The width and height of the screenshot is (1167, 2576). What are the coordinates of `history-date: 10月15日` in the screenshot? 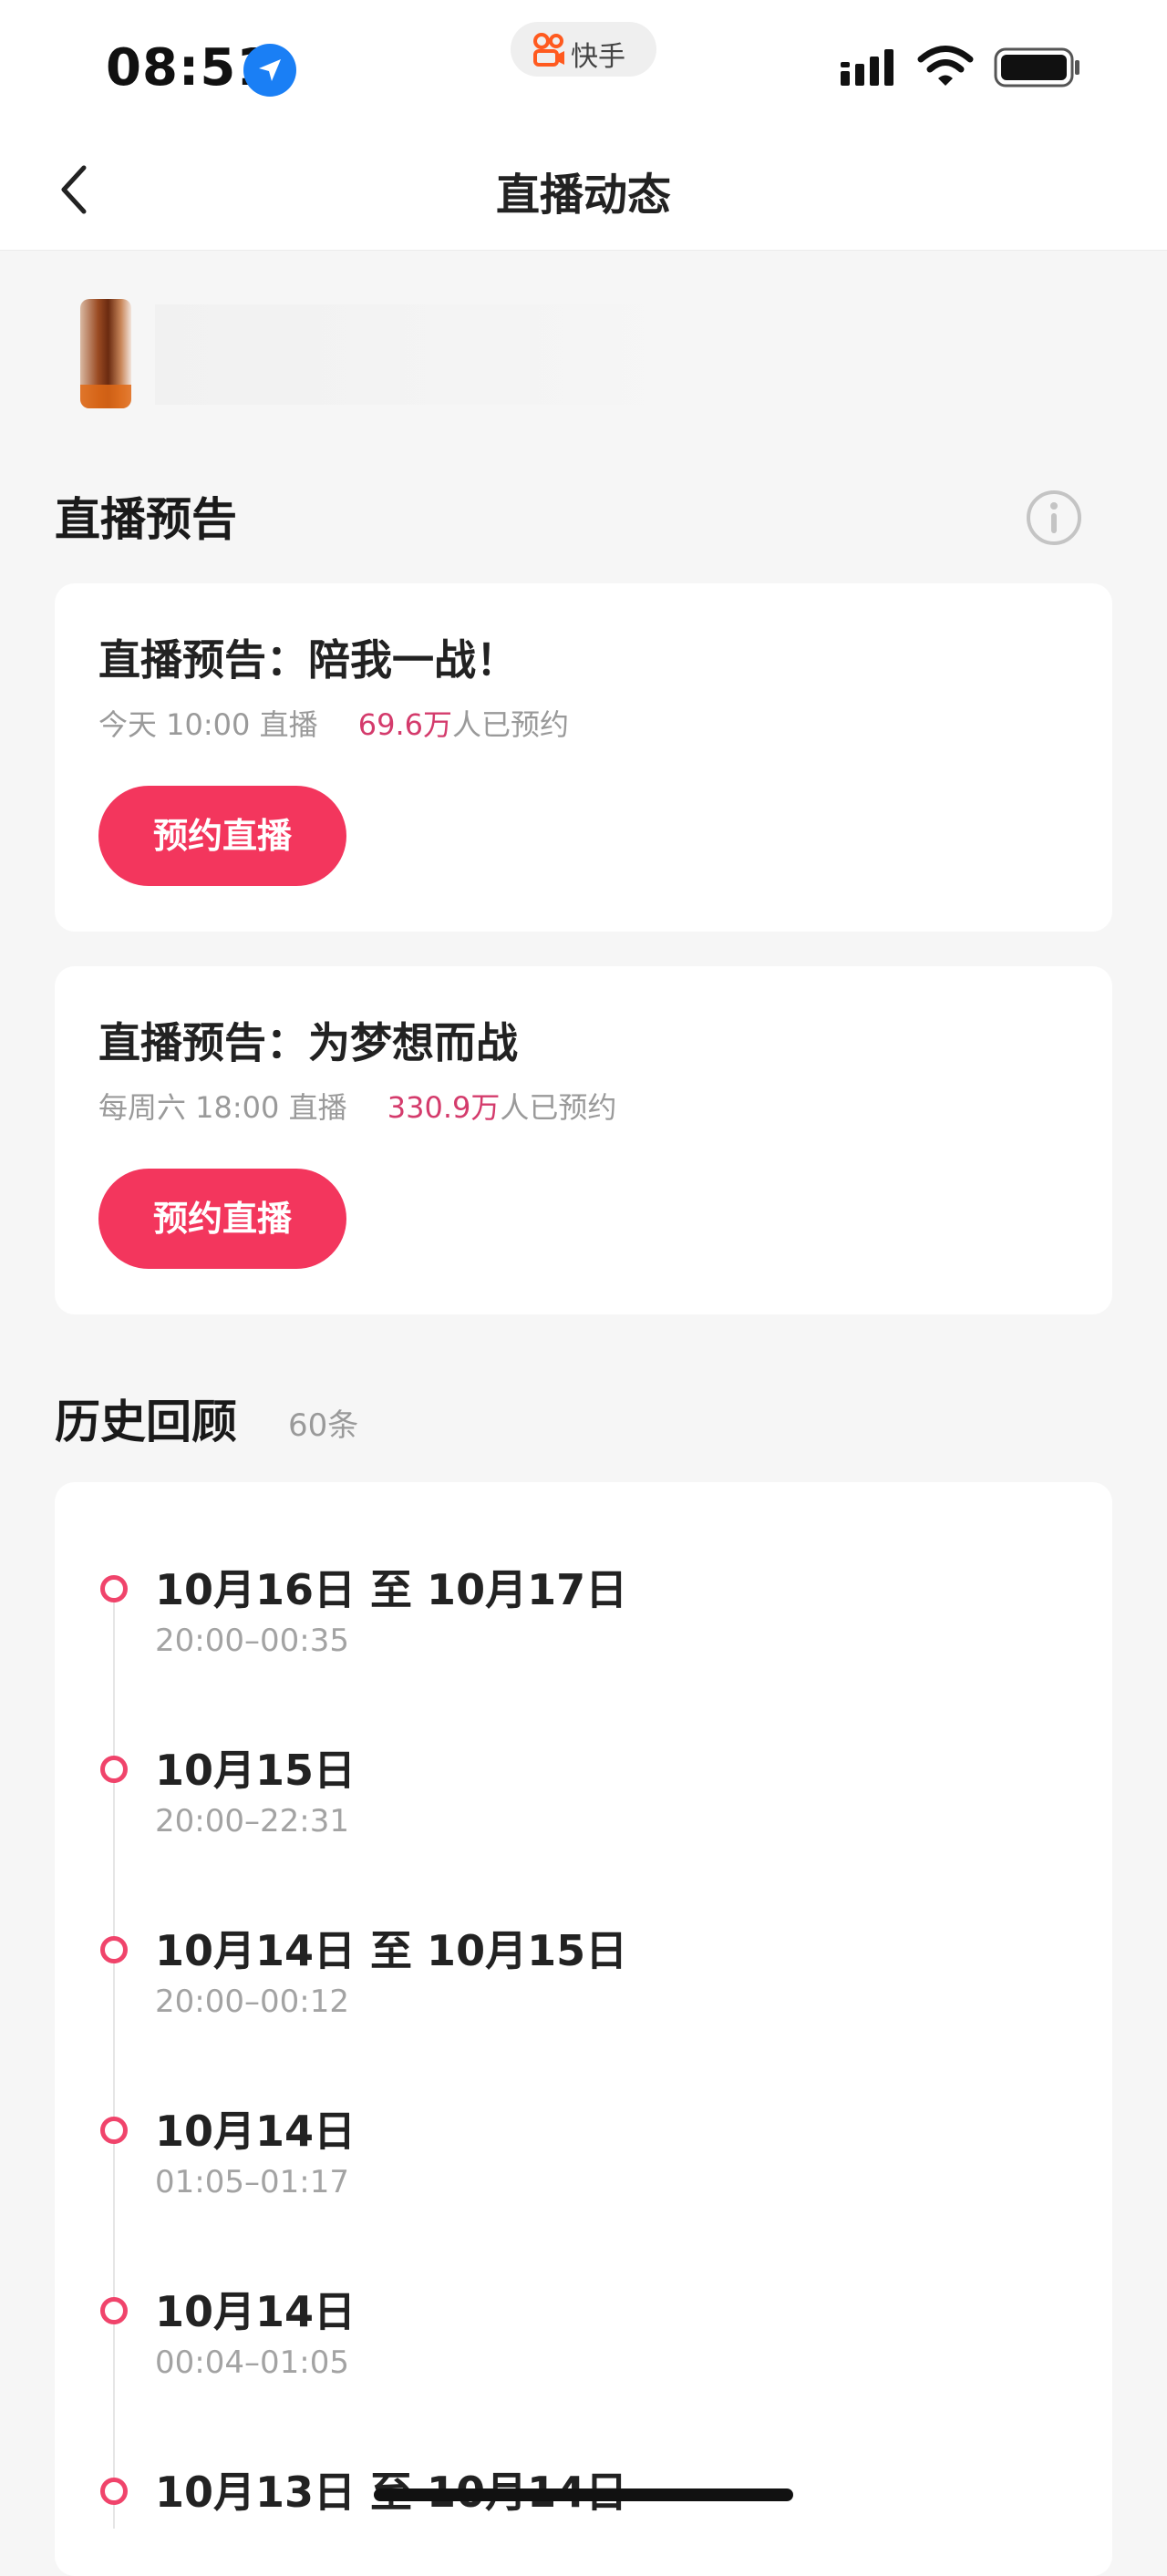 It's located at (255, 1770).